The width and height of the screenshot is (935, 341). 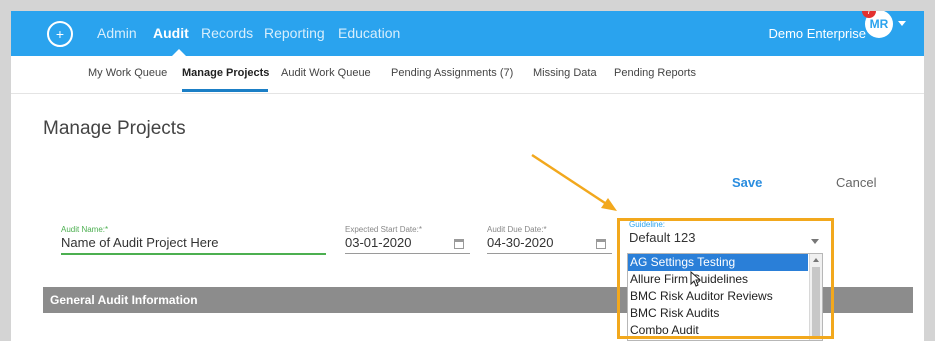 I want to click on app-logo-icon: +, so click(x=60, y=34).